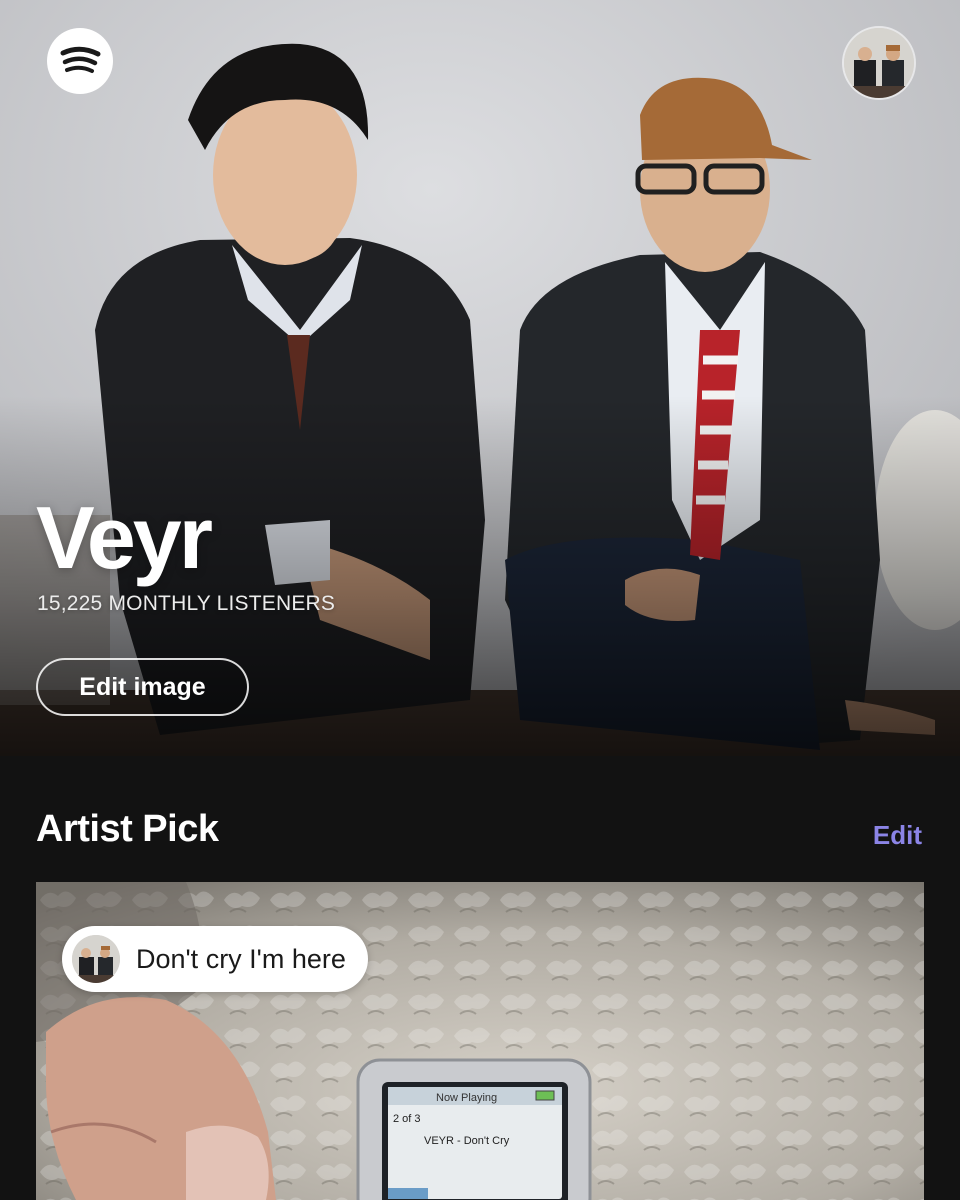 Image resolution: width=960 pixels, height=1200 pixels. Describe the element at coordinates (142, 687) in the screenshot. I see `edit-image-button: Edit image` at that location.